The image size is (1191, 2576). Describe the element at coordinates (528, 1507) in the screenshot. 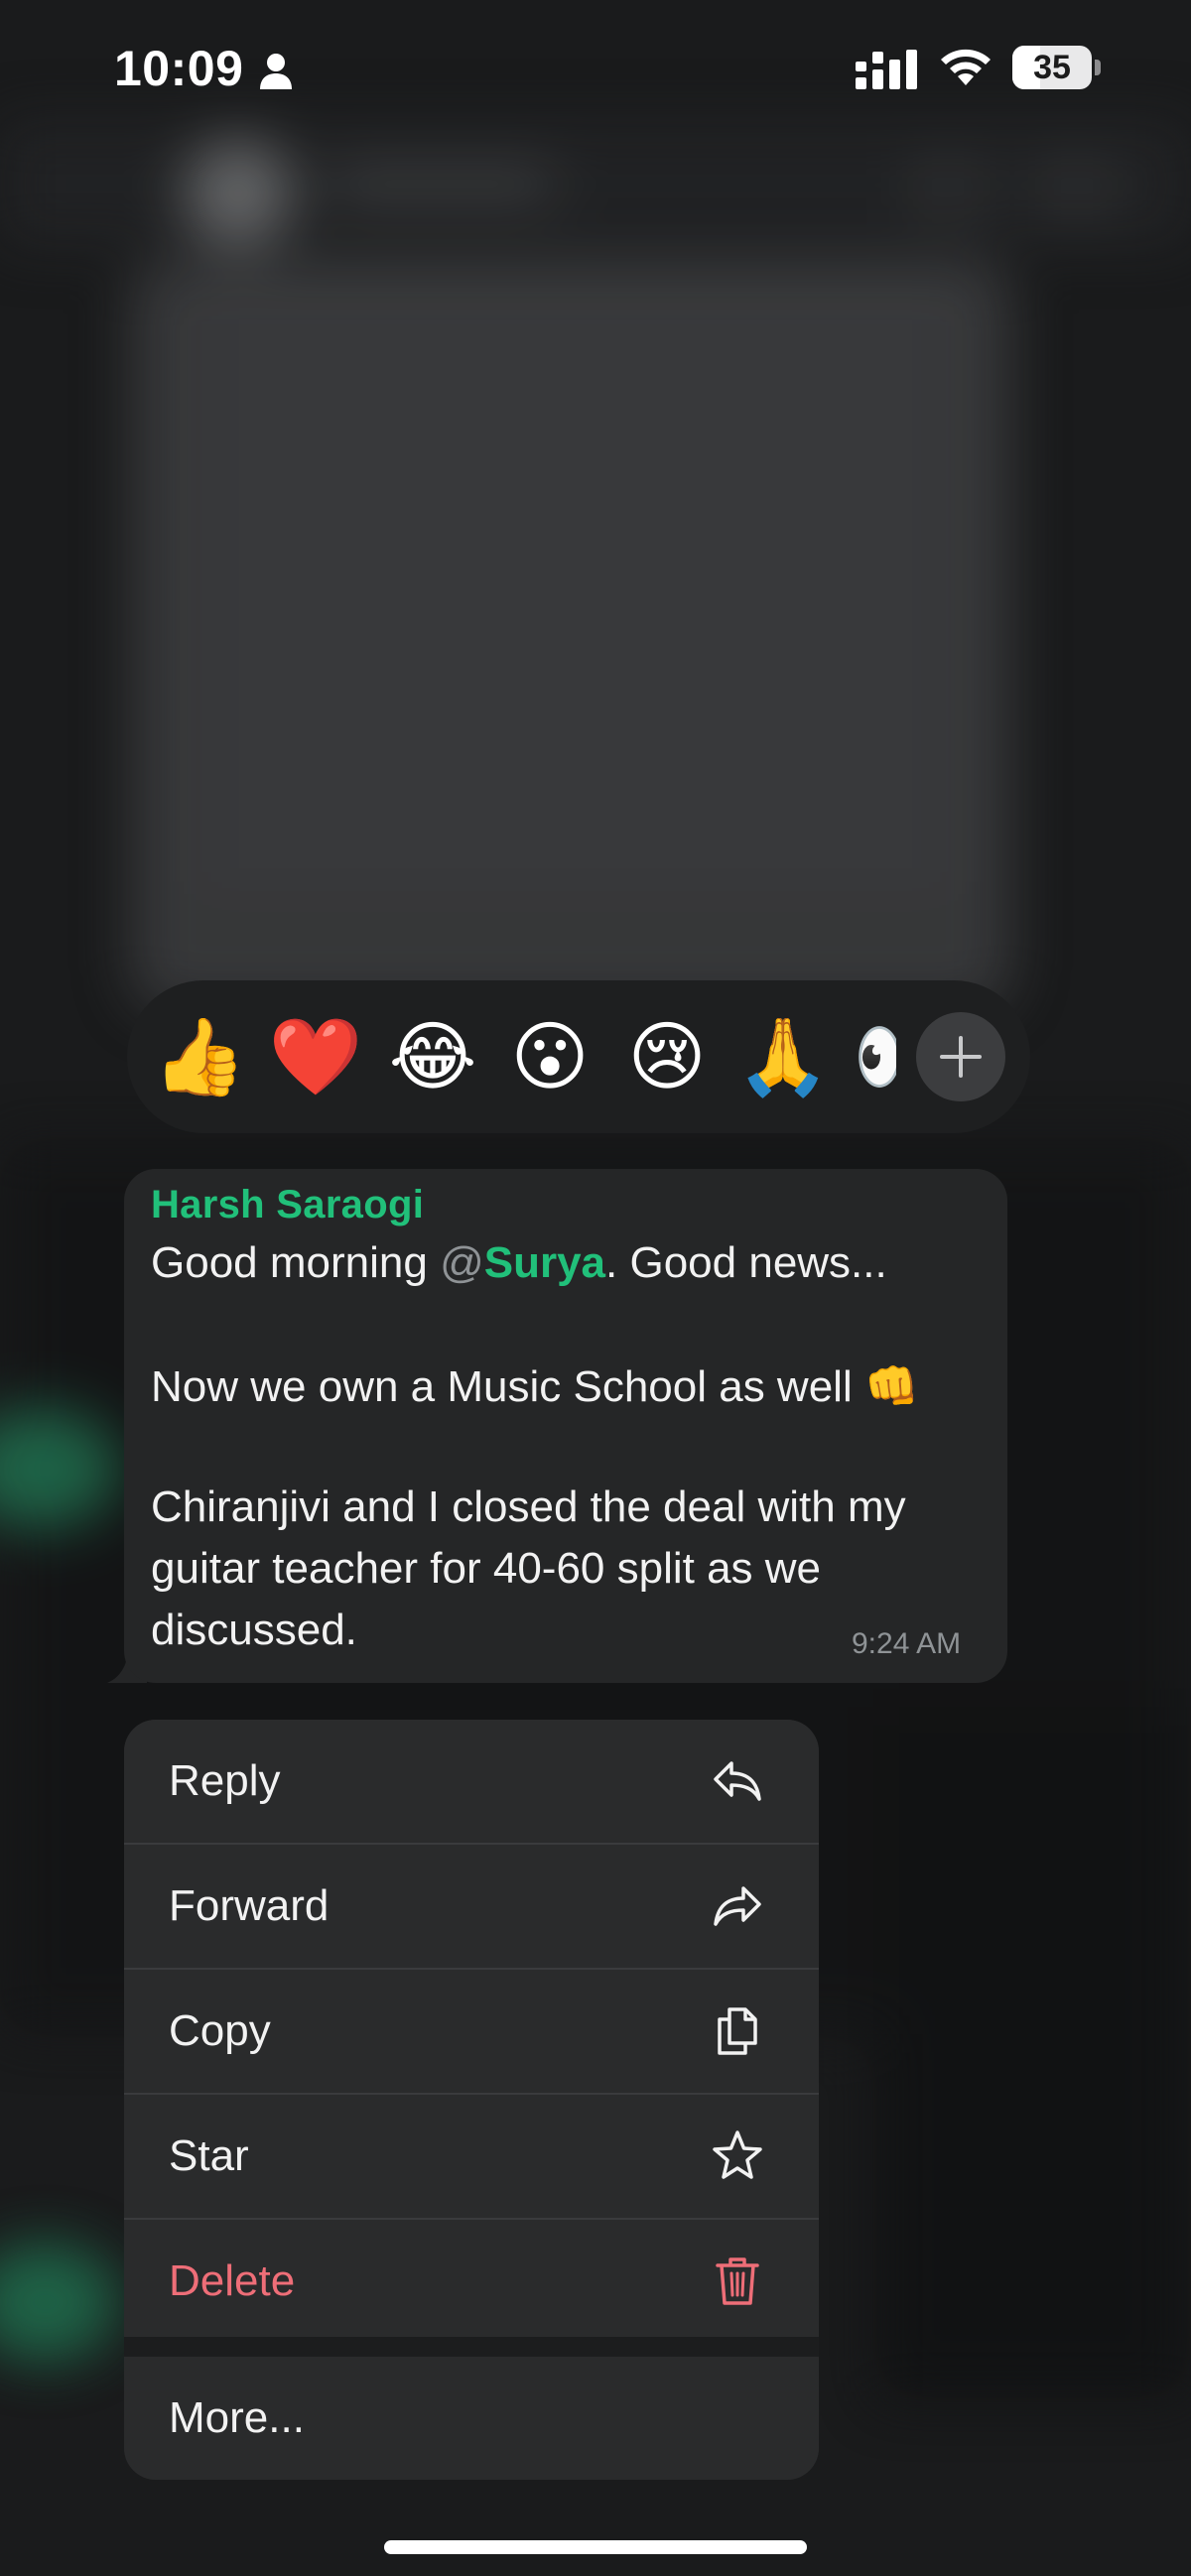

I see `message-line-3: Chiranjivi and I closed the deal with my` at that location.